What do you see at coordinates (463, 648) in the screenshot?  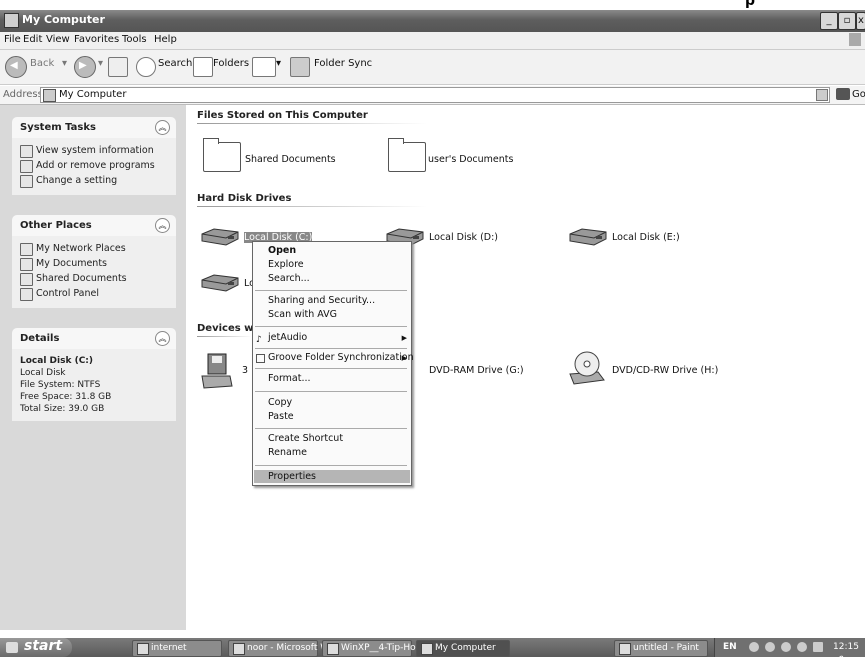 I see `taskbar-item-my-computer: My Computer` at bounding box center [463, 648].